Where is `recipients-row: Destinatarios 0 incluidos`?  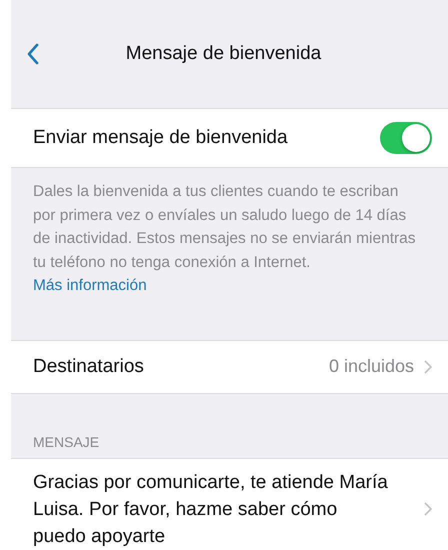 recipients-row: Destinatarios 0 incluidos is located at coordinates (229, 367).